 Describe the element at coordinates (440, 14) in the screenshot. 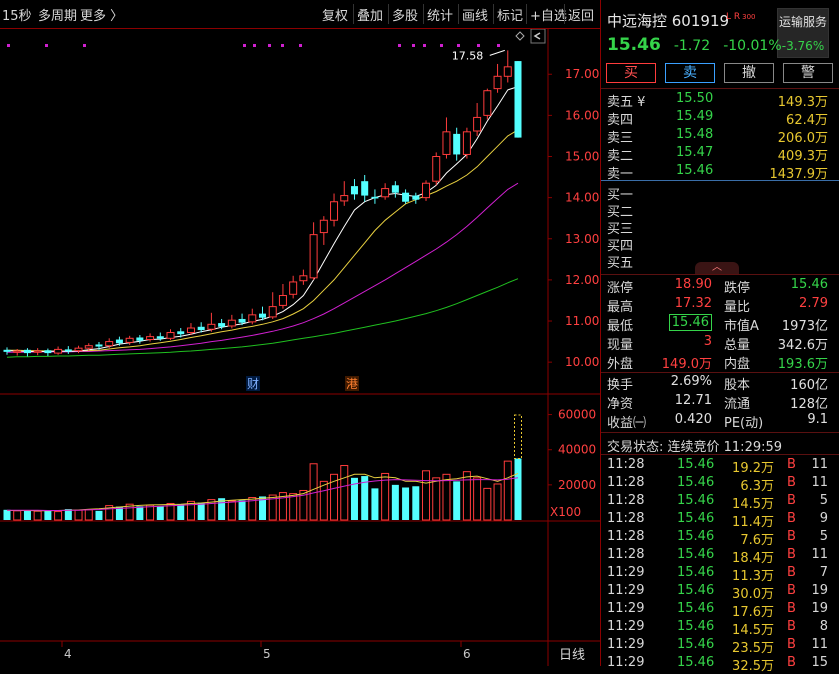

I see `toolbar-item-3: 统计` at that location.